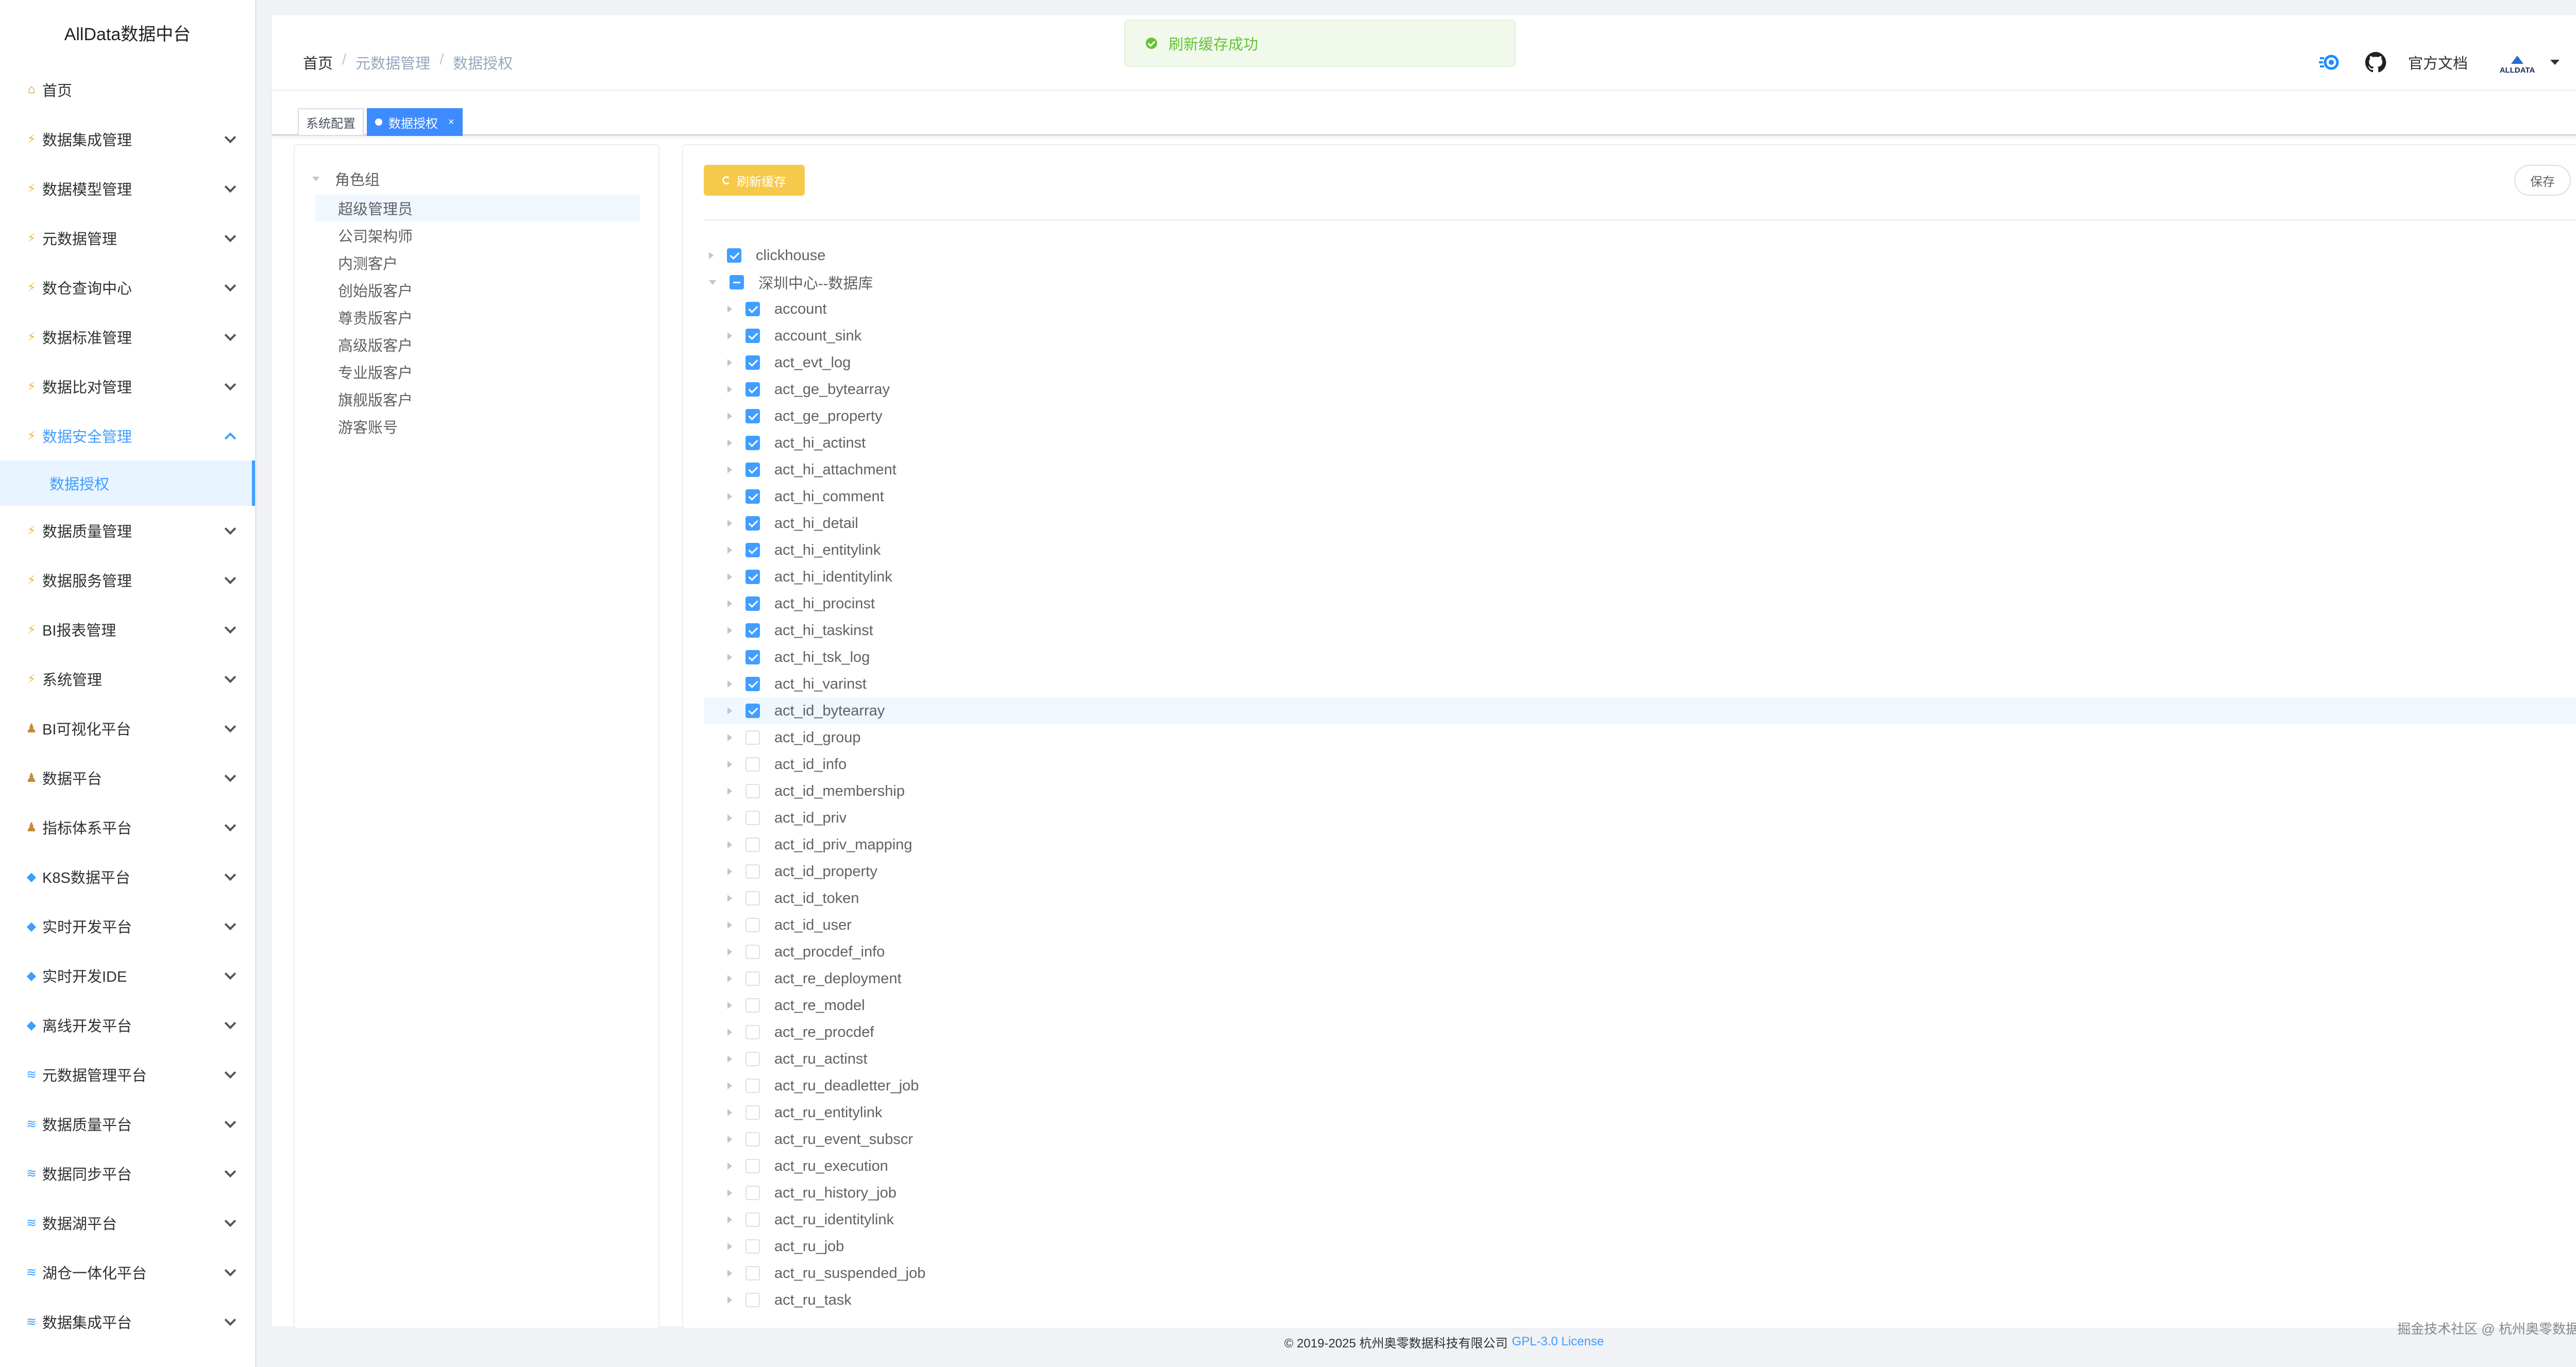  I want to click on sidebar-item: ⚡ 数据比对管理, so click(127, 387).